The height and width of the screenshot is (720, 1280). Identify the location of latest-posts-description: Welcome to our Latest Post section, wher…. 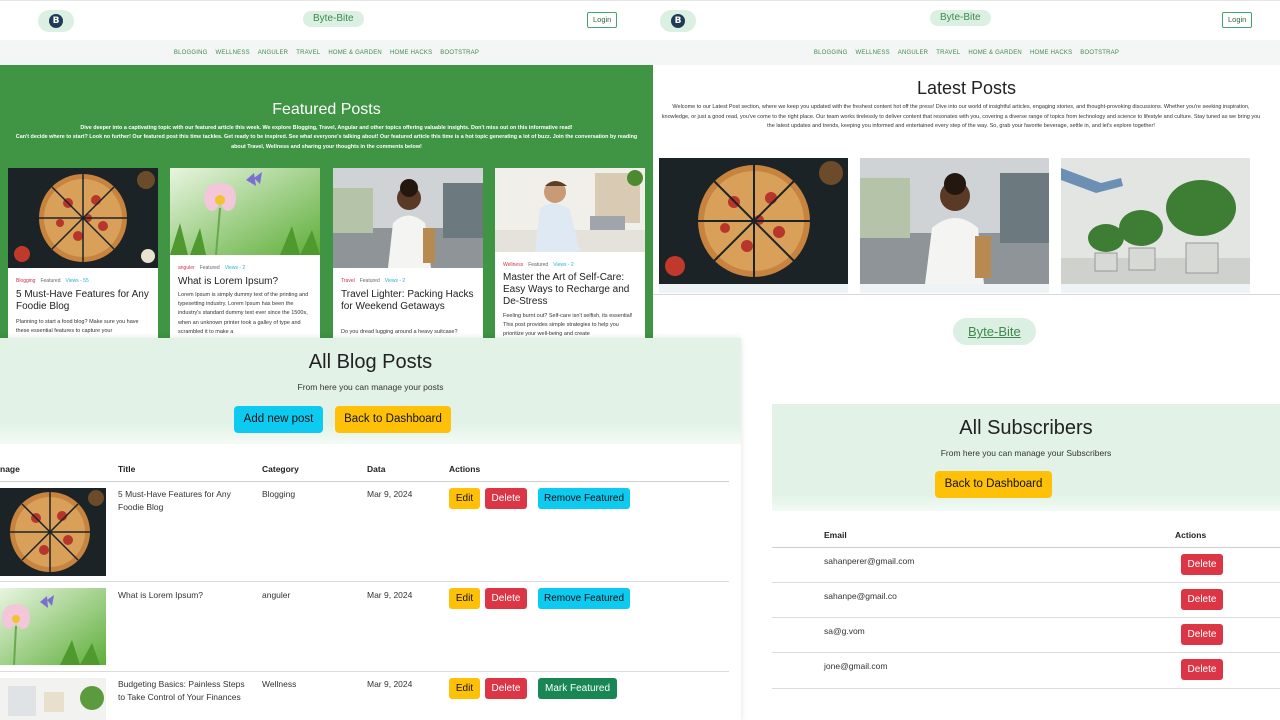
(961, 117).